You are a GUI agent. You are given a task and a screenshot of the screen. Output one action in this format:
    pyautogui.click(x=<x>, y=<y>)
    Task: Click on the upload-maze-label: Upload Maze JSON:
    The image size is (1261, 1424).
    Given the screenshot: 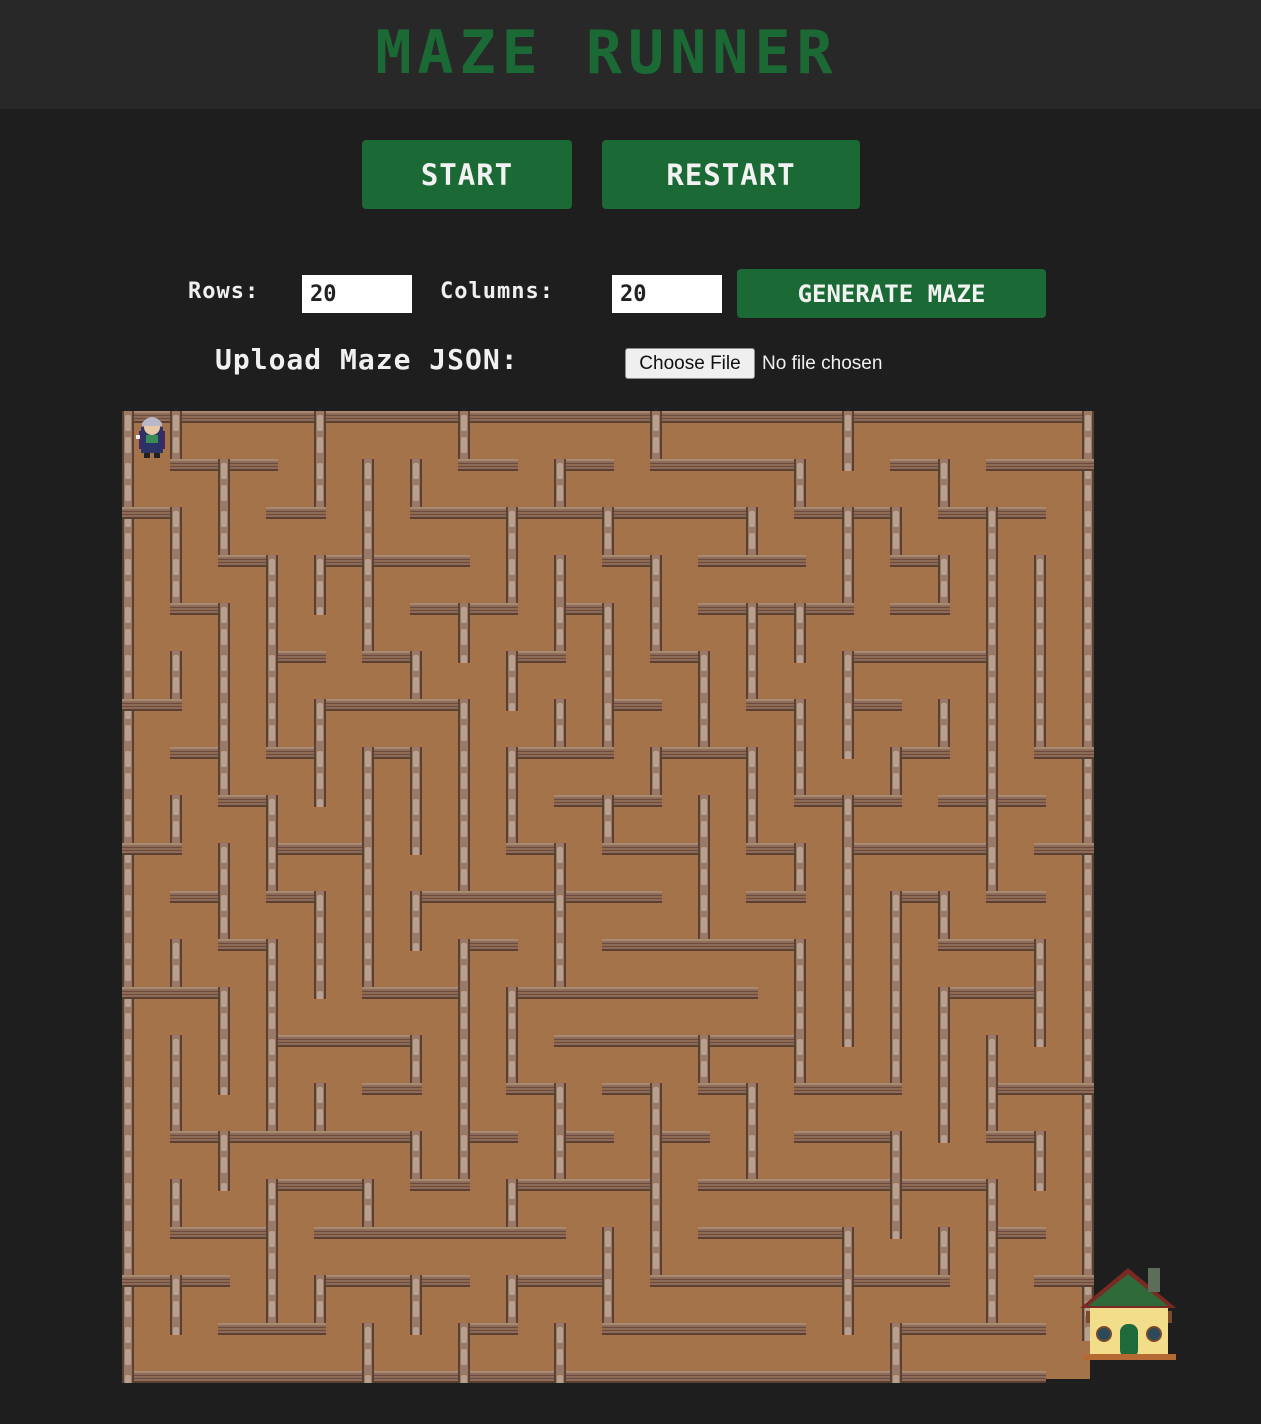 What is the action you would take?
    pyautogui.click(x=367, y=359)
    